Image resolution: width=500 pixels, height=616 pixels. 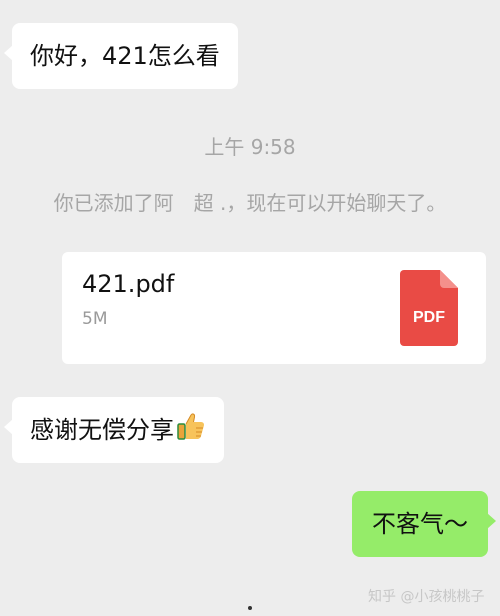 I want to click on pdf-type-label: PDF, so click(x=429, y=317).